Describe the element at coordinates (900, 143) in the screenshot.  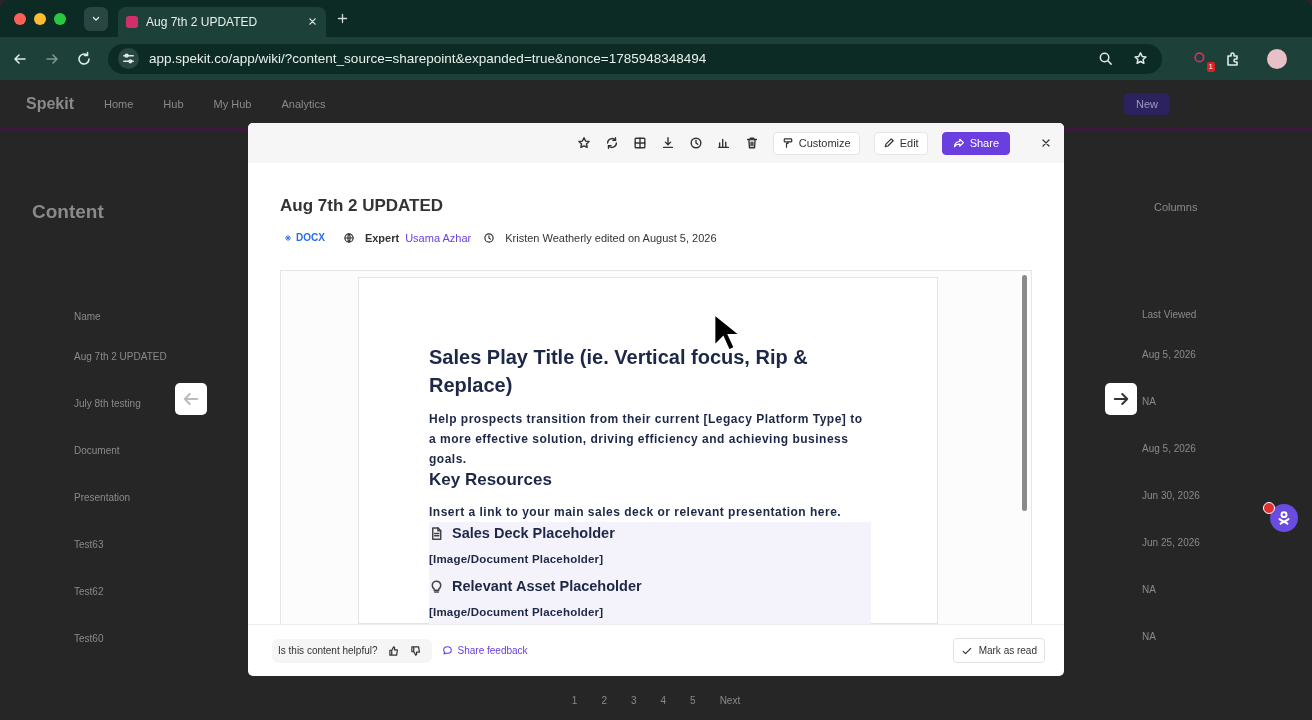
I see `edit-button: Edit` at that location.